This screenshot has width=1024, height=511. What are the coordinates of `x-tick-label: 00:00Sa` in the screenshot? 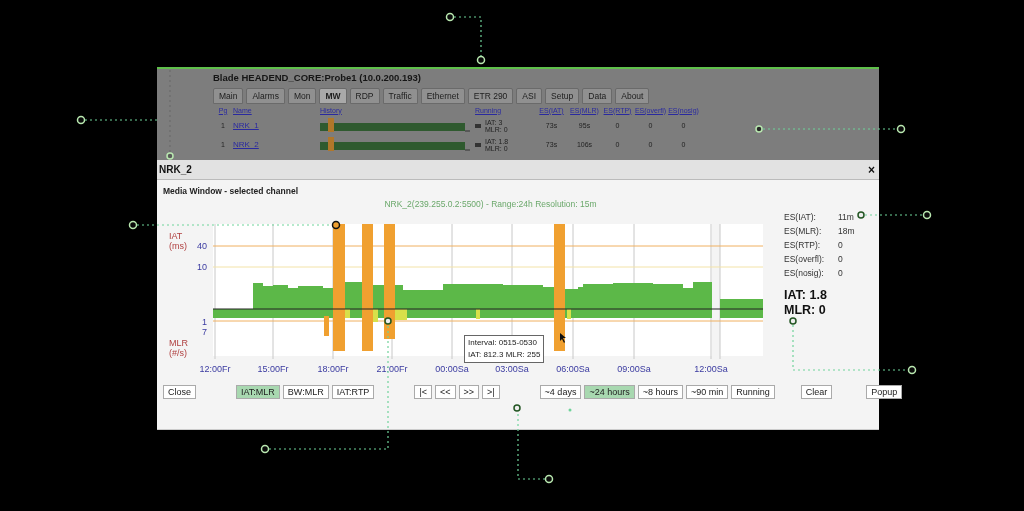 It's located at (452, 369).